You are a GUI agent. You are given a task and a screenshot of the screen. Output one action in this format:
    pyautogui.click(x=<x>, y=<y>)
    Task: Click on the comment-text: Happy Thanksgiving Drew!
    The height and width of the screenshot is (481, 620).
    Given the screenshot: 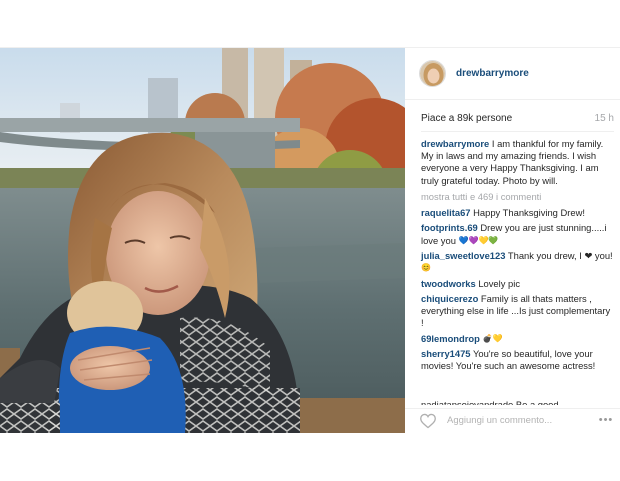 What is the action you would take?
    pyautogui.click(x=529, y=213)
    